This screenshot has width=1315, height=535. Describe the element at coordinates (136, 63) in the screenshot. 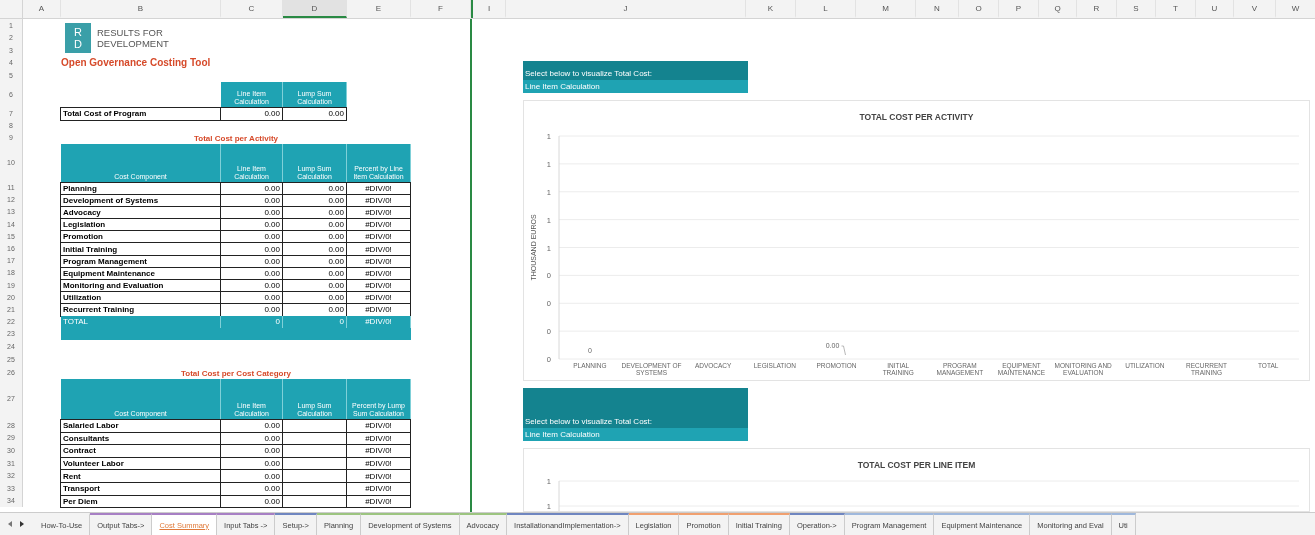

I see `tool-title: Open Governance Costing Tool` at that location.